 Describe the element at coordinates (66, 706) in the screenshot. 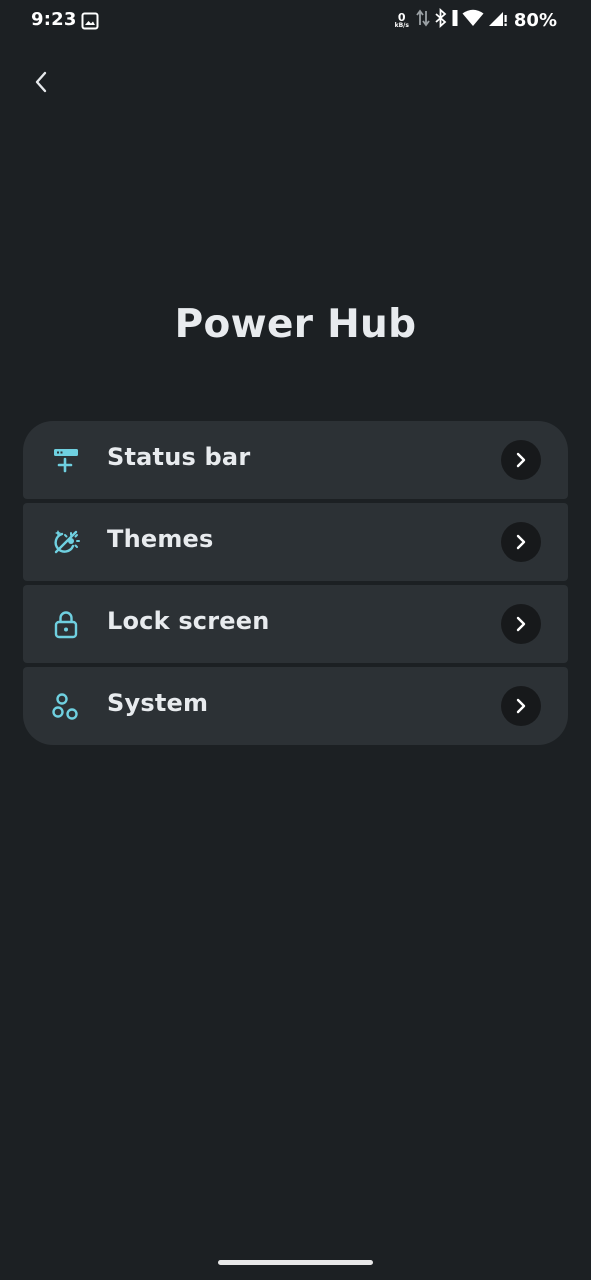

I see `system-icon` at that location.